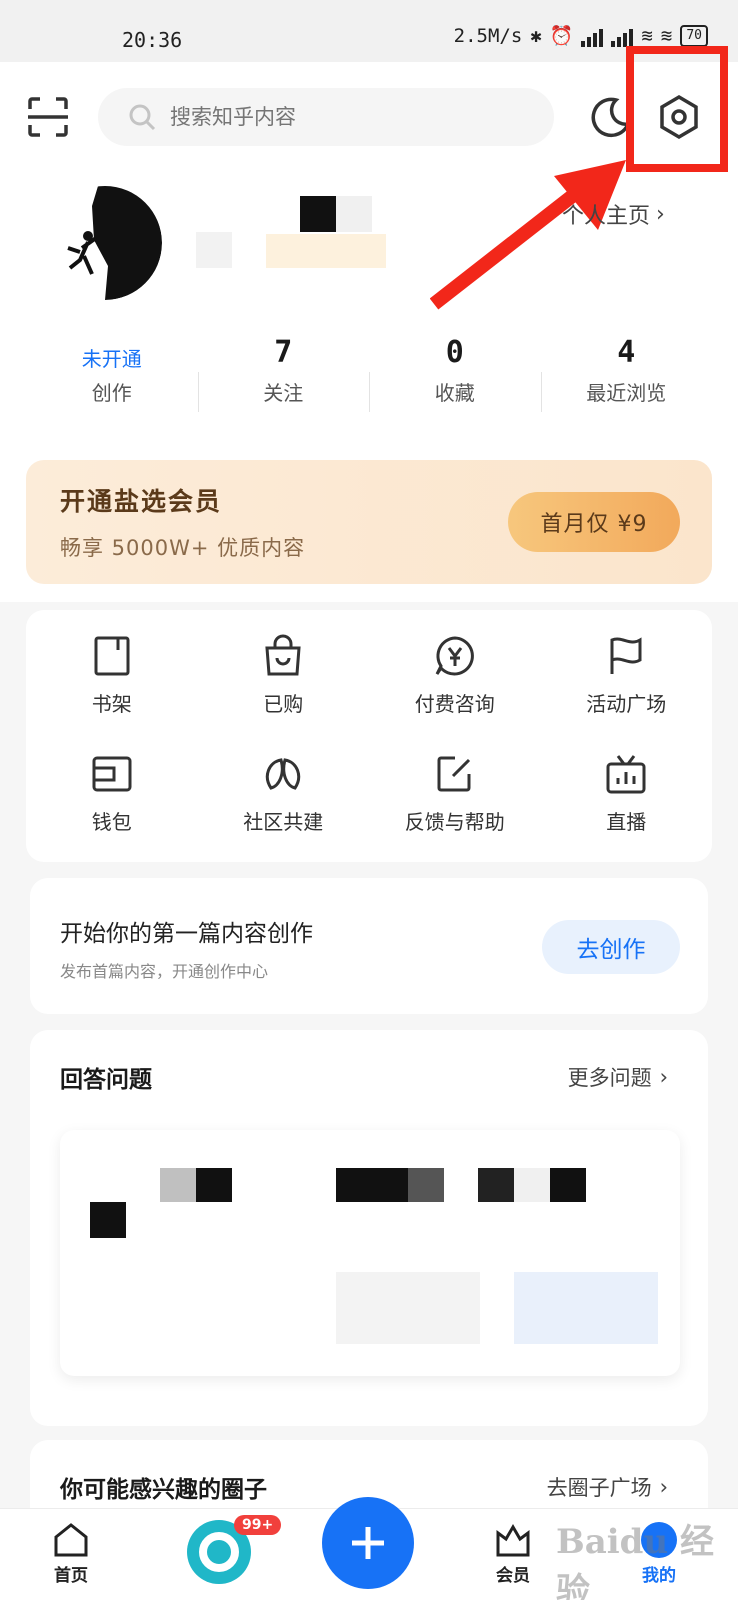 This screenshot has height=1600, width=738. I want to click on create-title: 开始你的第一篇内容创作, so click(186, 934).